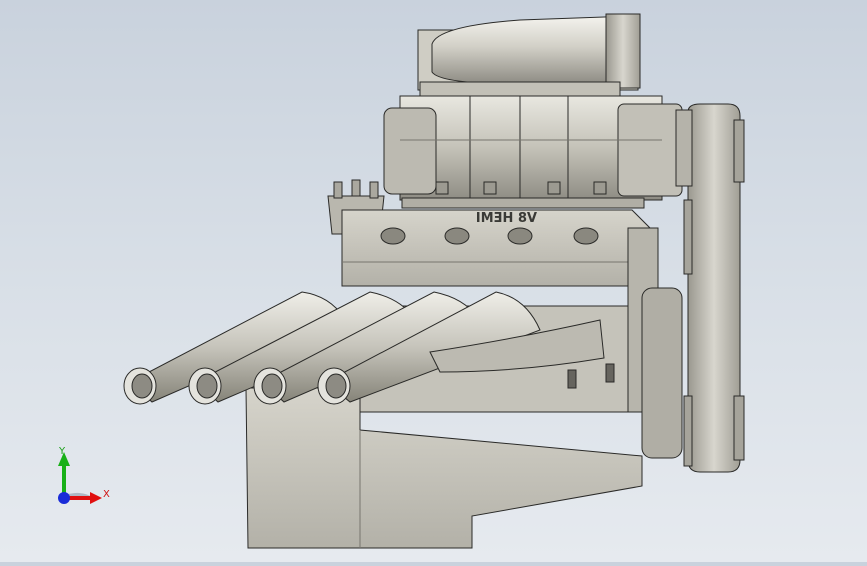 The height and width of the screenshot is (566, 867). What do you see at coordinates (506, 218) in the screenshot?
I see `engraving-text: V8 HEMI` at bounding box center [506, 218].